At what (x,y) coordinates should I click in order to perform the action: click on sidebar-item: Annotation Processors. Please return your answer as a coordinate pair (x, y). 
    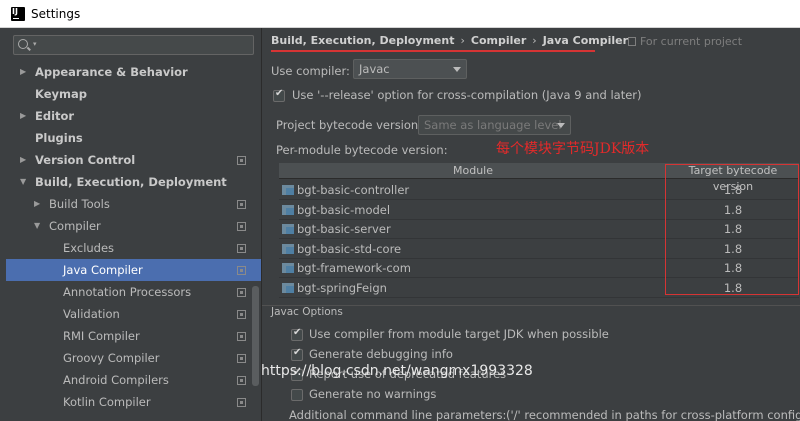
    Looking at the image, I should click on (133, 292).